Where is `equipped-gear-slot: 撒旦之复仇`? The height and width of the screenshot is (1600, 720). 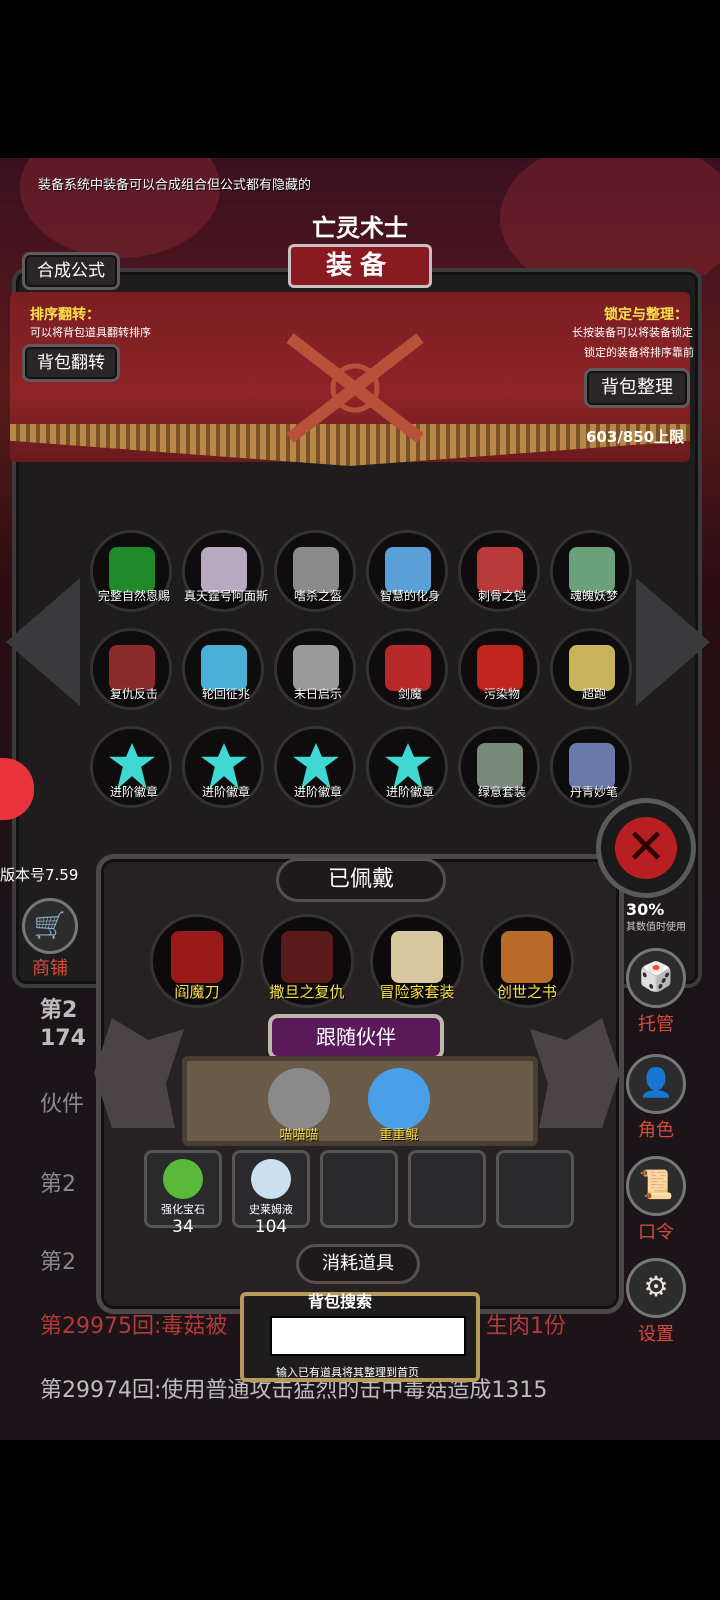
equipped-gear-slot: 撒旦之复仇 is located at coordinates (307, 961).